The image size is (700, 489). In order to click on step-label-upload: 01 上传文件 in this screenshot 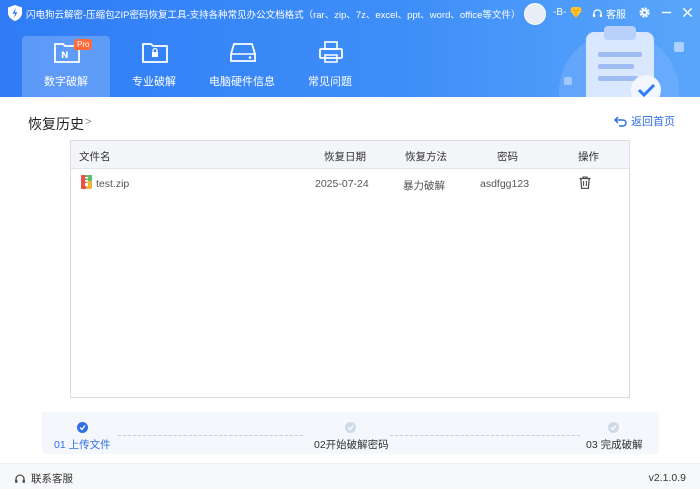, I will do `click(82, 445)`.